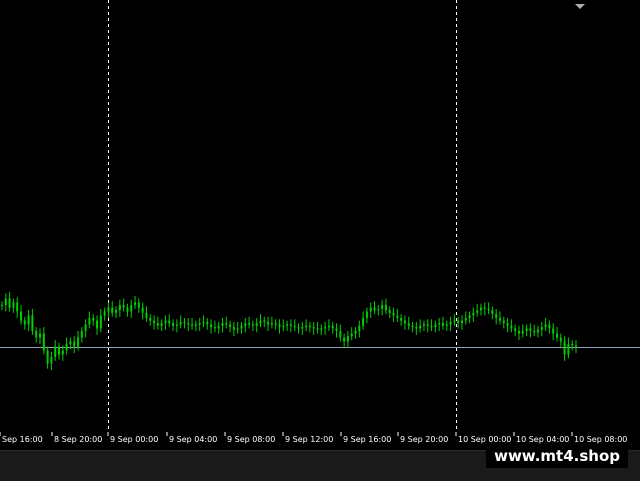 The width and height of the screenshot is (640, 481). Describe the element at coordinates (600, 439) in the screenshot. I see `time-tick-label: 10 Sep 08:00` at that location.